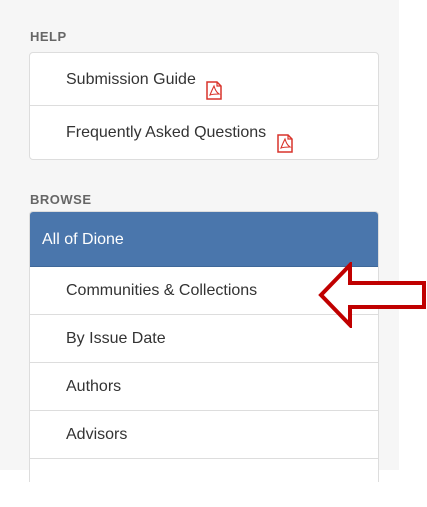 This screenshot has height=507, width=427. I want to click on browse-item-more, so click(204, 483).